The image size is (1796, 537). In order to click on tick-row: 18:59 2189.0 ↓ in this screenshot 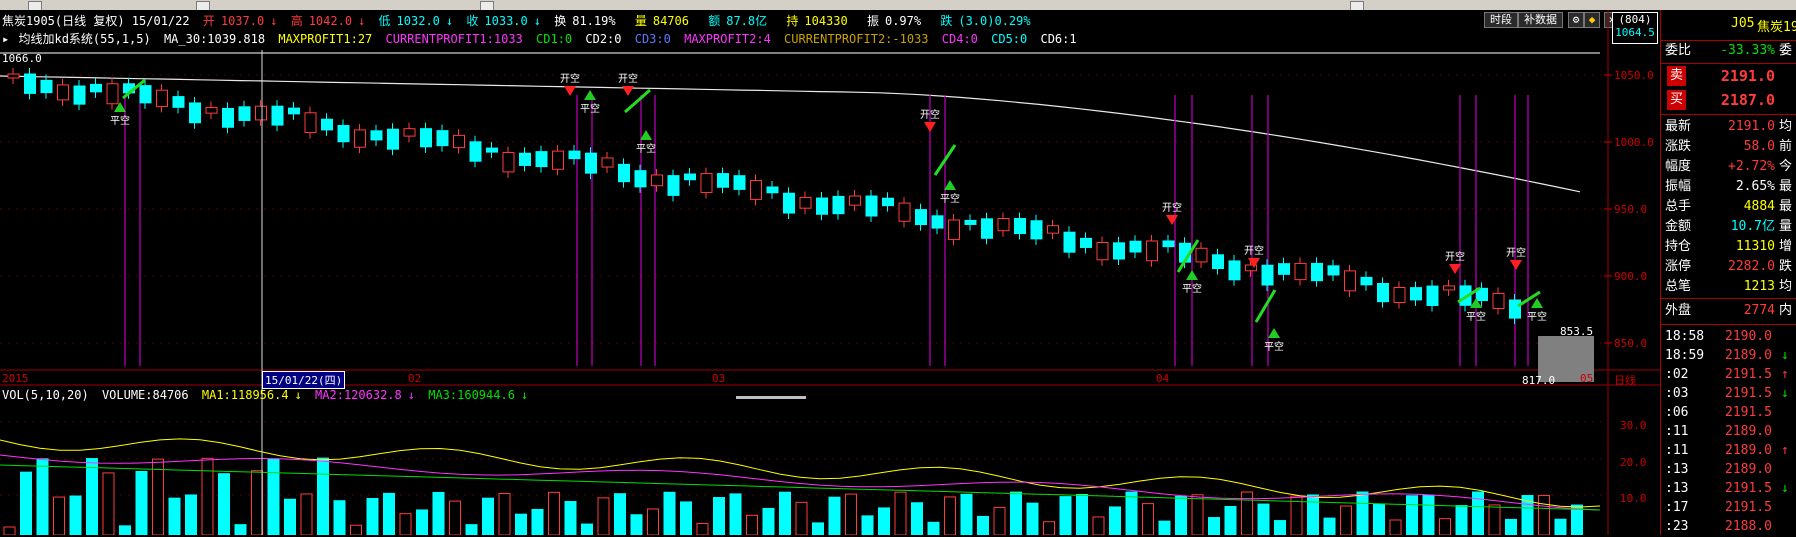, I will do `click(1728, 356)`.